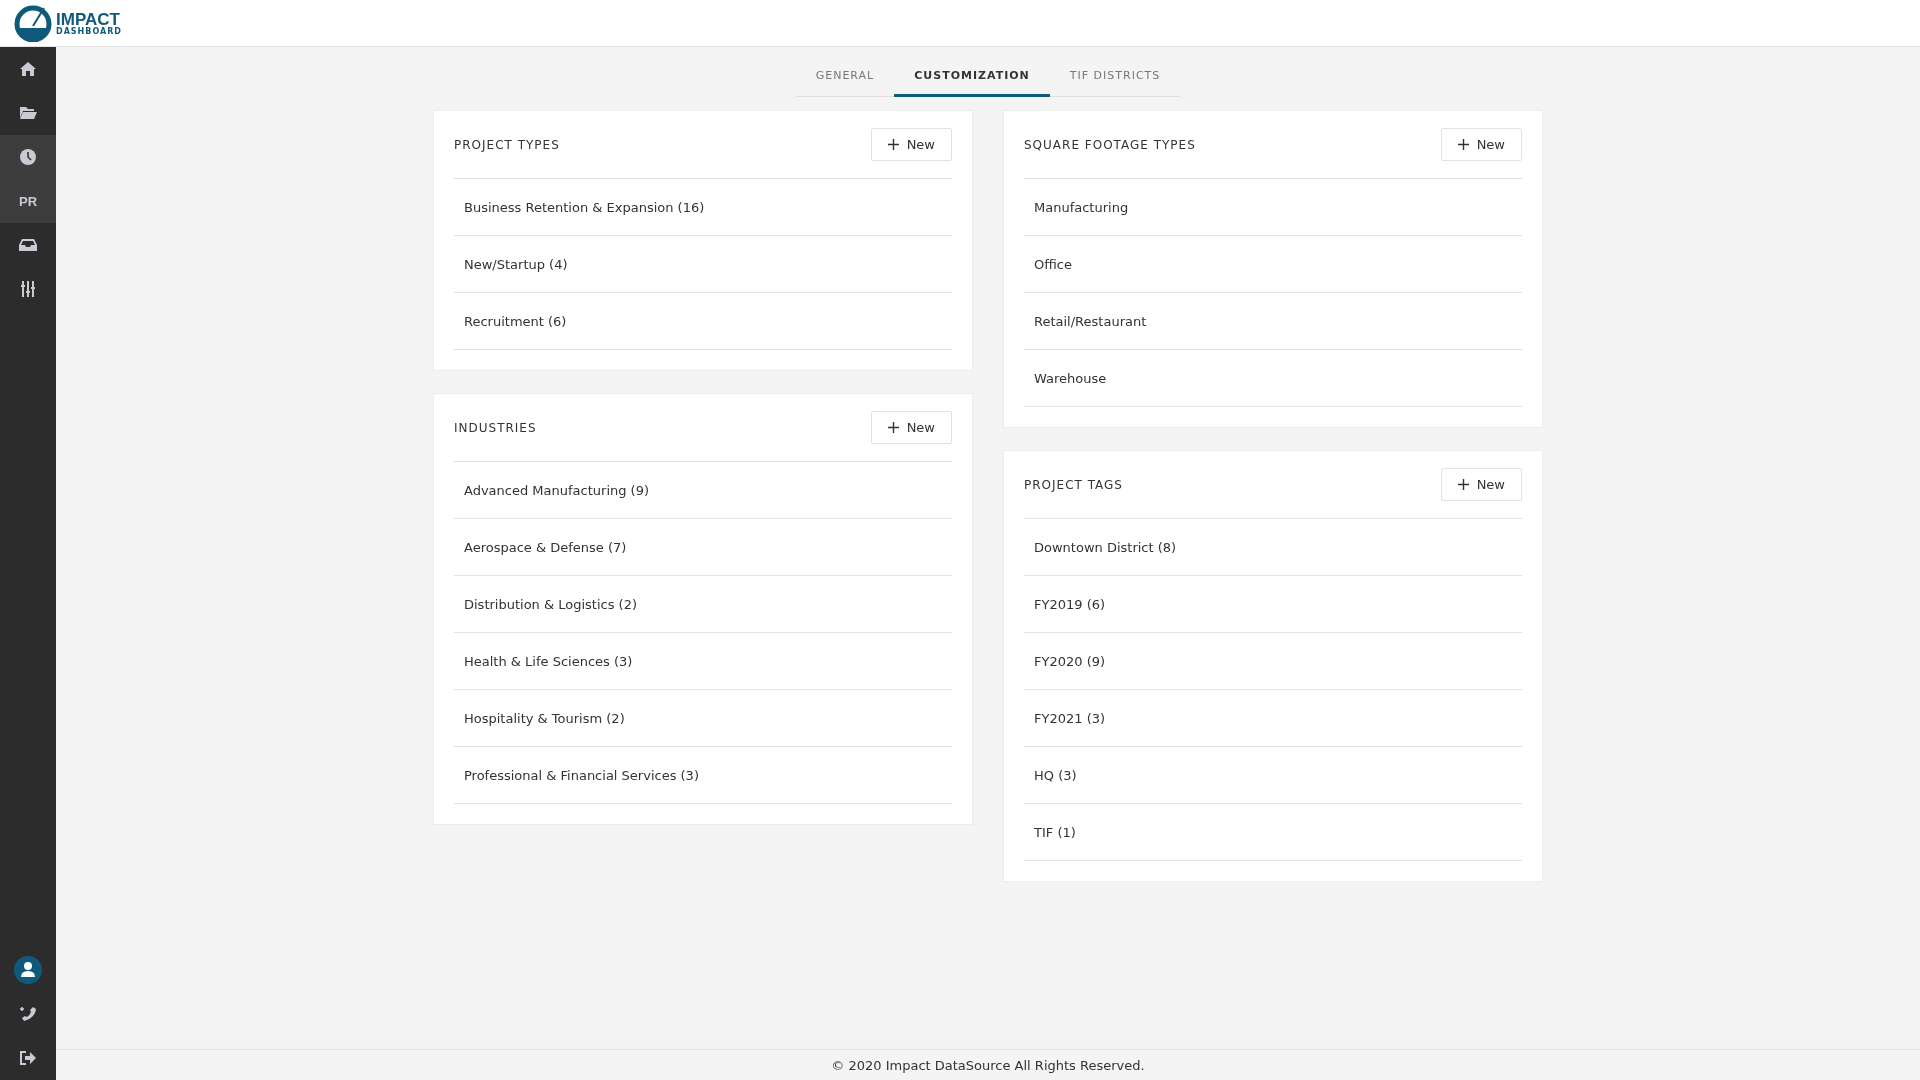 The image size is (1920, 1080). What do you see at coordinates (1110, 144) in the screenshot?
I see `card-title: SQUARE FOOTAGE TYPES` at bounding box center [1110, 144].